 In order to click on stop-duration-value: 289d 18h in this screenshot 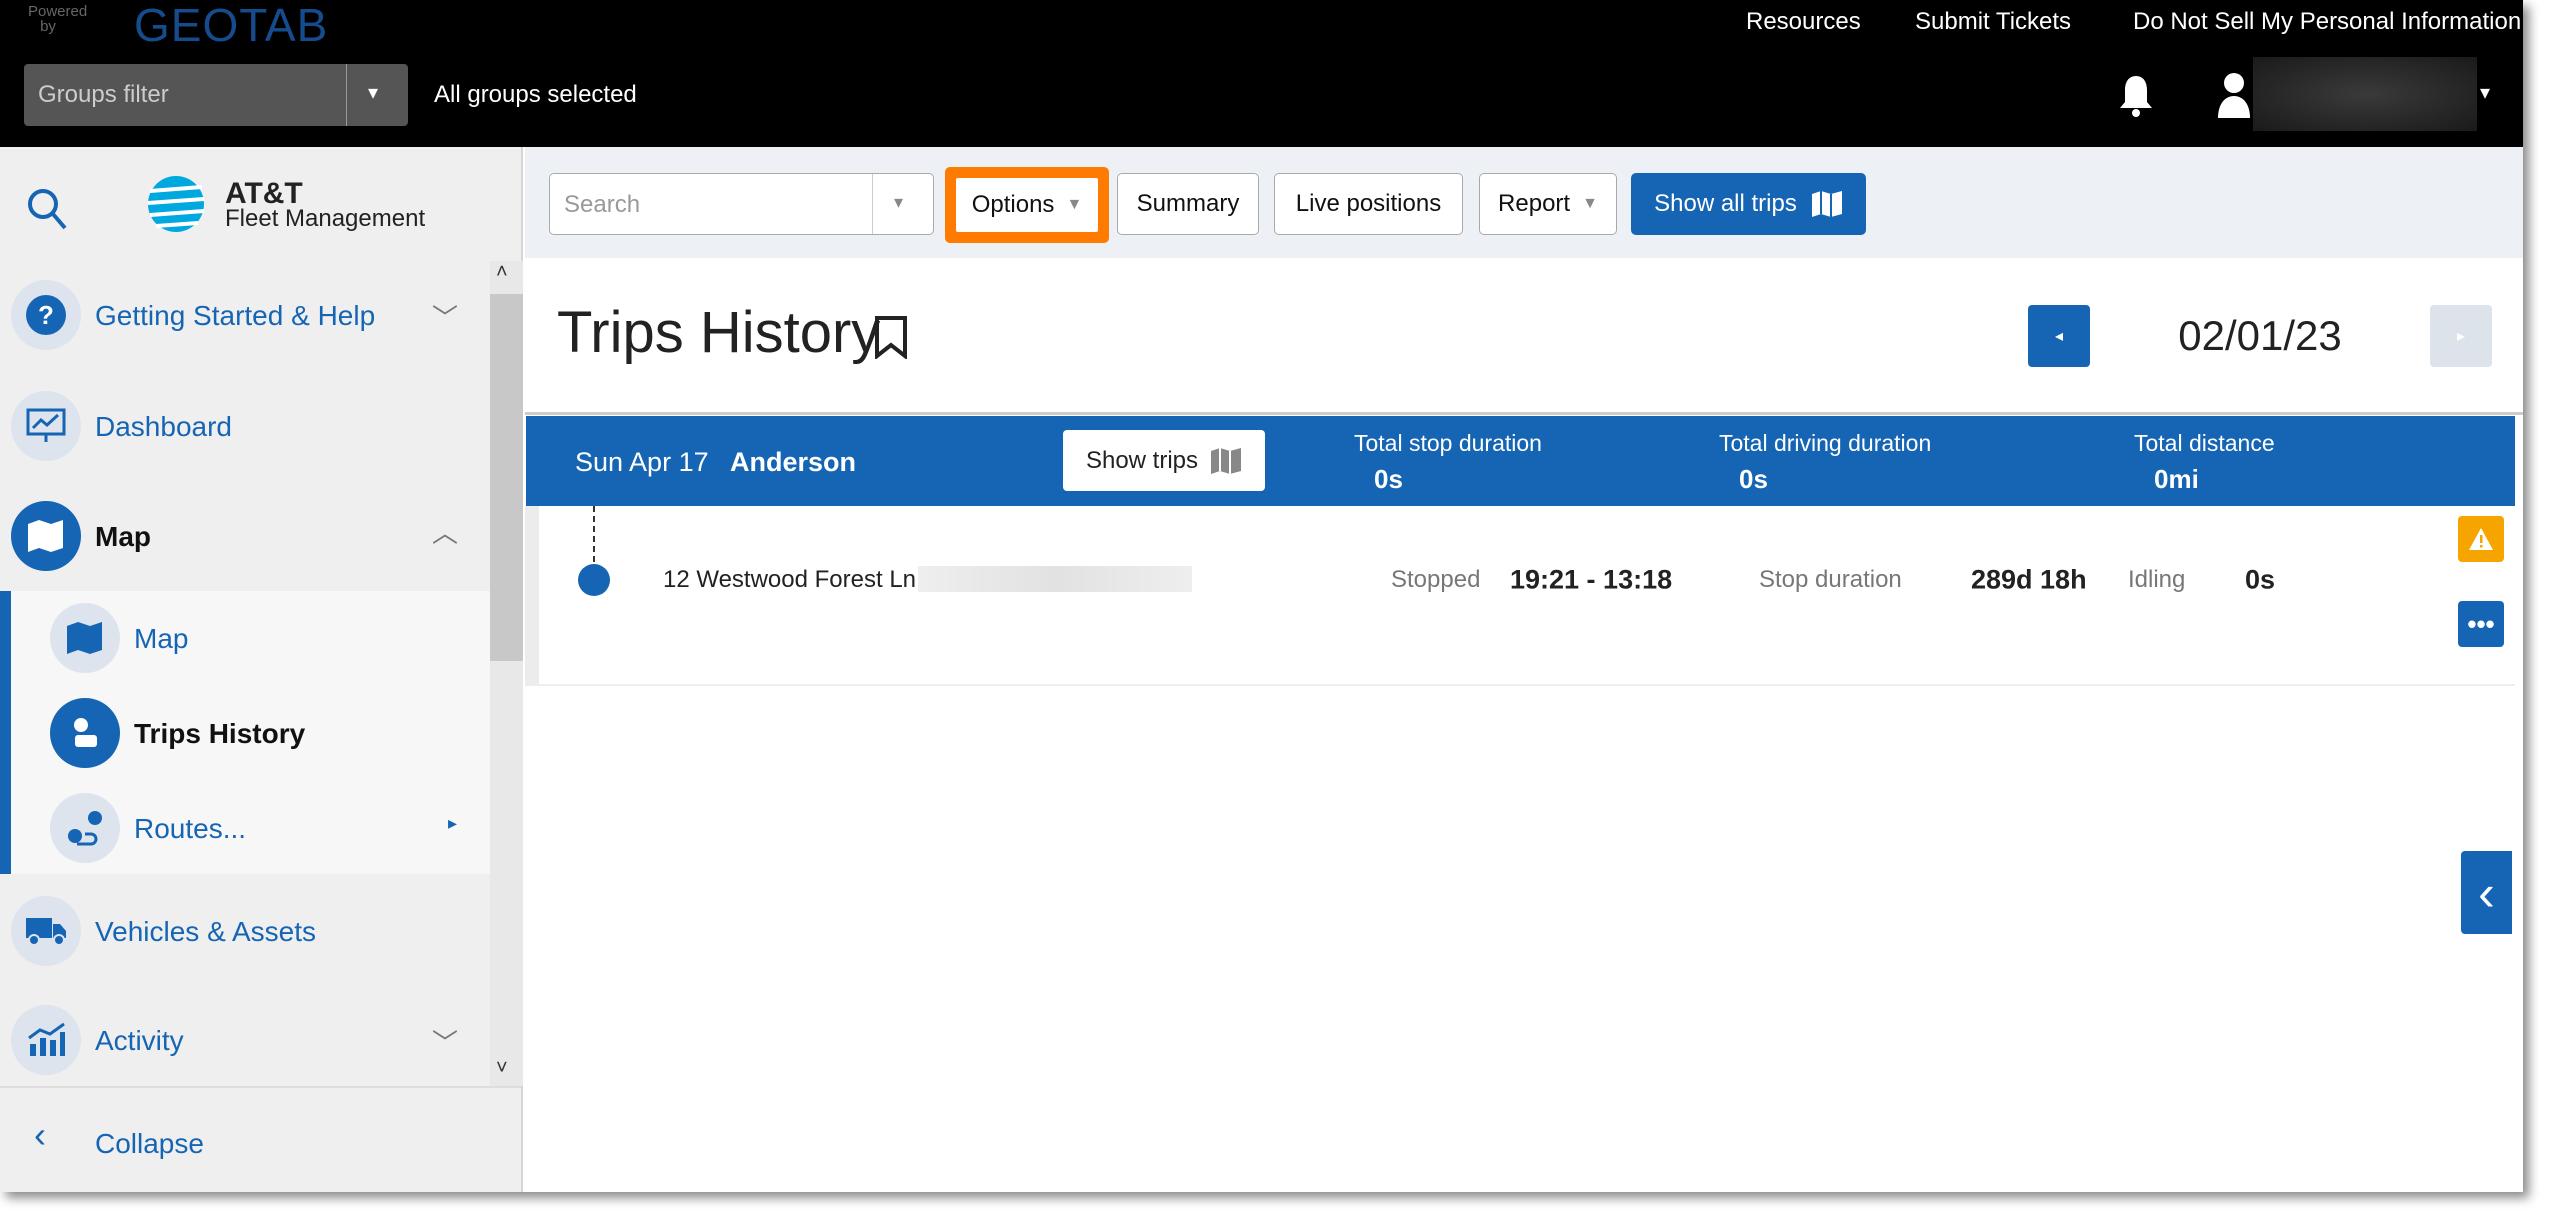, I will do `click(2029, 579)`.